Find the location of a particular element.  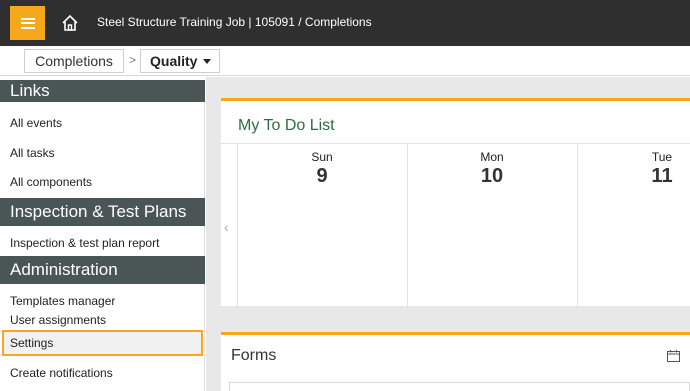

day-number: 9 is located at coordinates (322, 176).